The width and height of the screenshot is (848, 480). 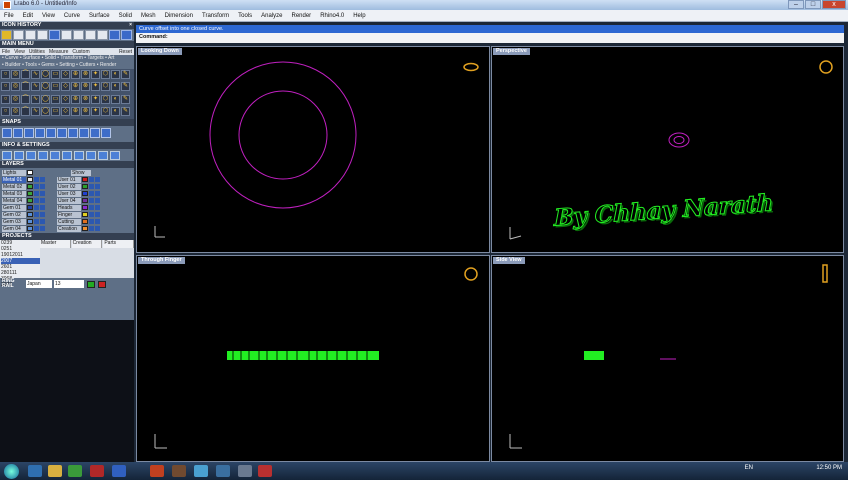 What do you see at coordinates (749, 468) in the screenshot?
I see `language-indicator: EN` at bounding box center [749, 468].